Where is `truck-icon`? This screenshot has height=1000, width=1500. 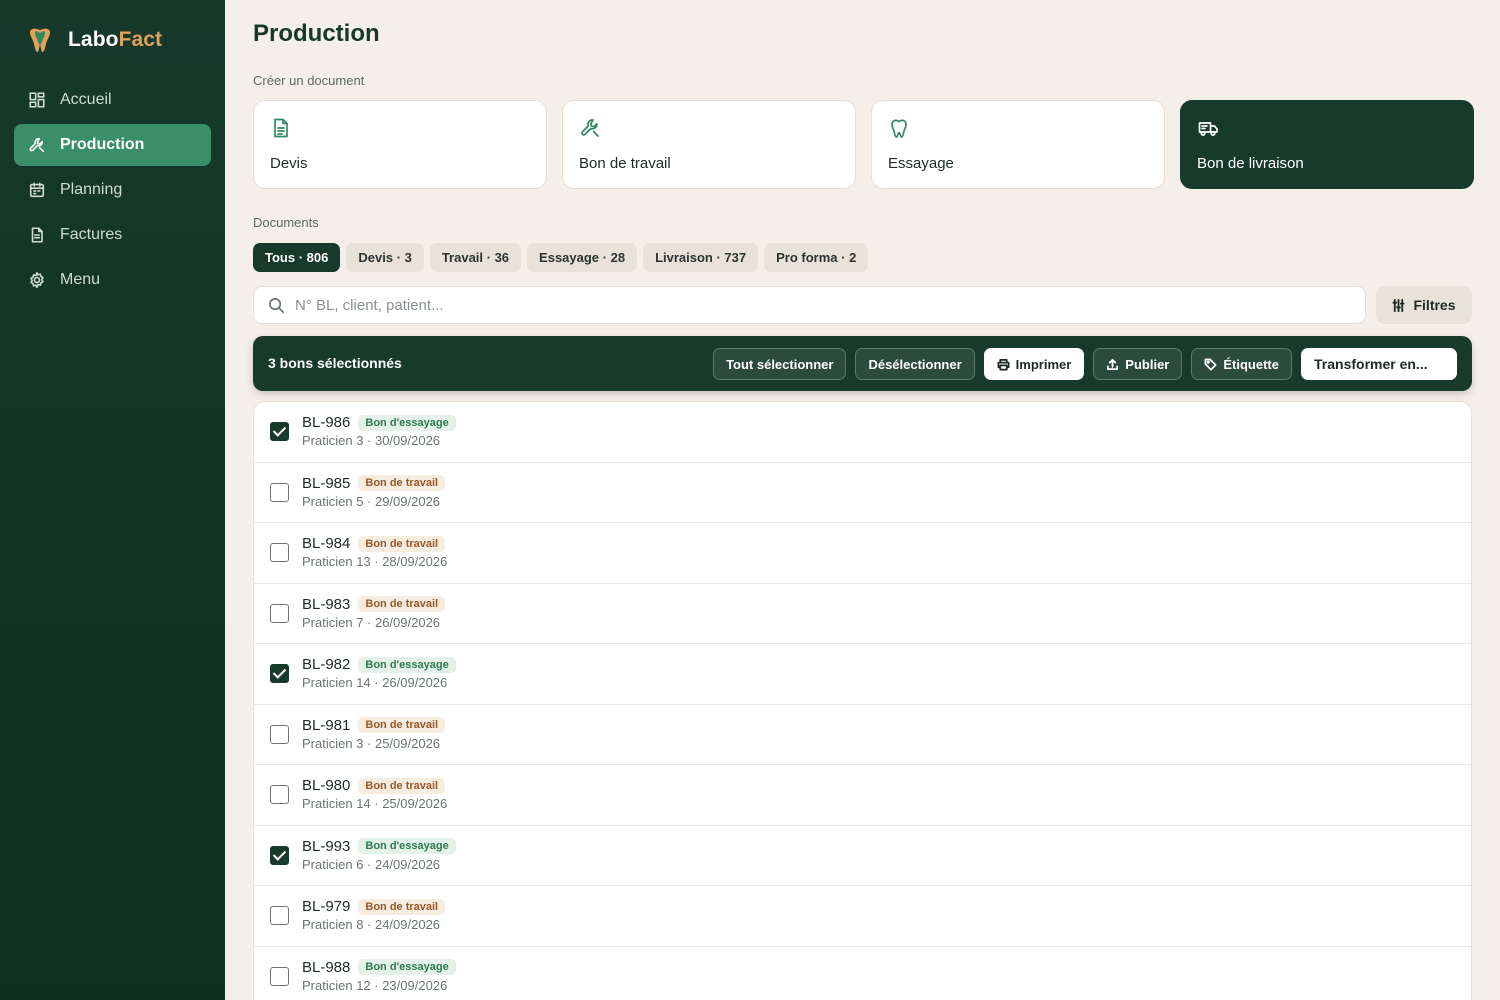 truck-icon is located at coordinates (1208, 129).